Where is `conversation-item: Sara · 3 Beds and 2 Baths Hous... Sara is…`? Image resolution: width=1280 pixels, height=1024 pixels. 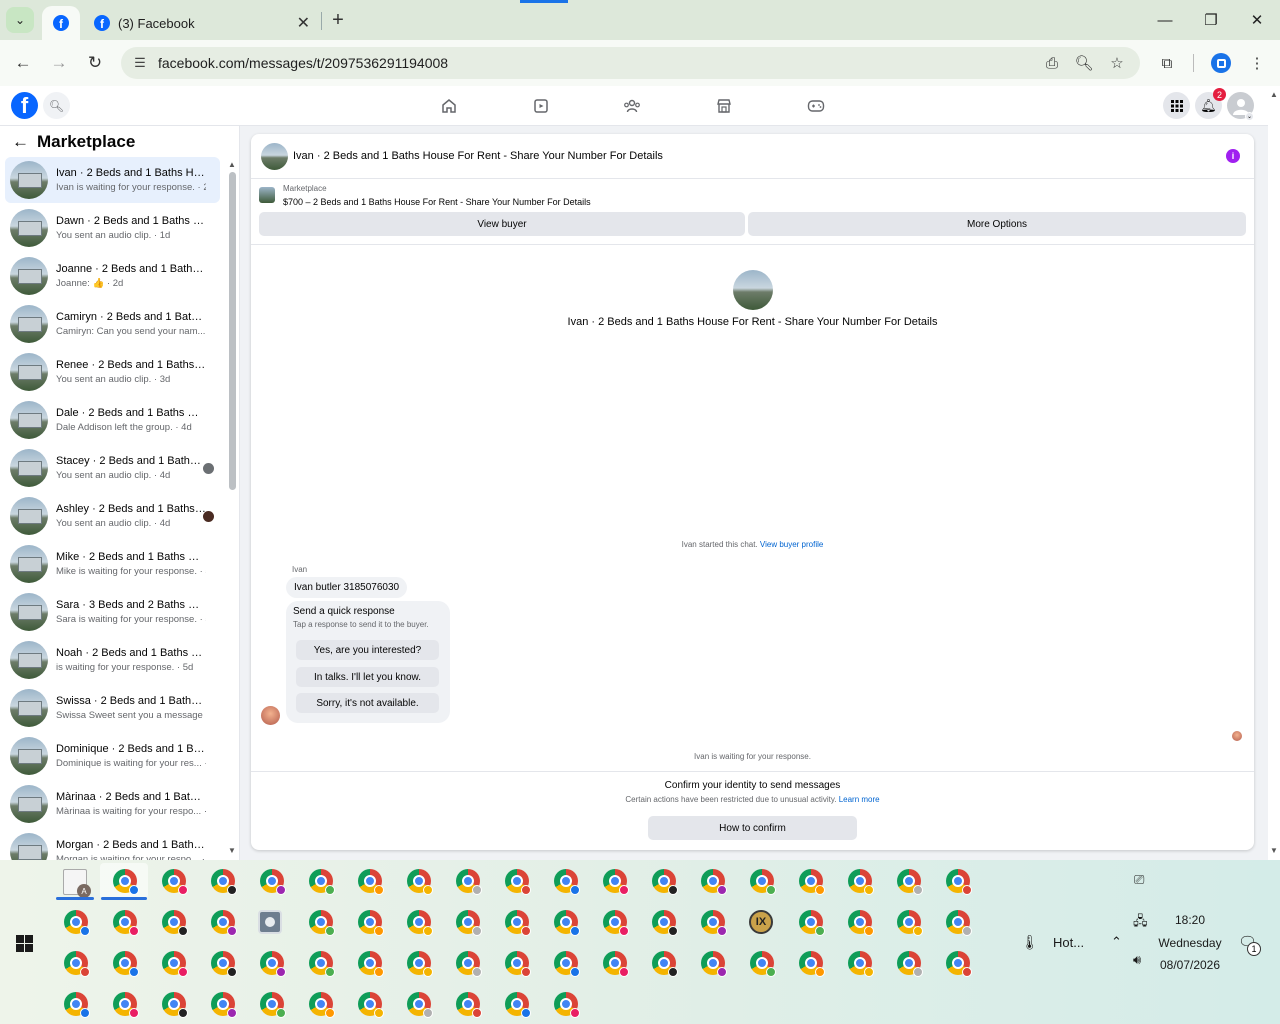
conversation-item: Sara · 3 Beds and 2 Baths Hous... Sara is… is located at coordinates (112, 612).